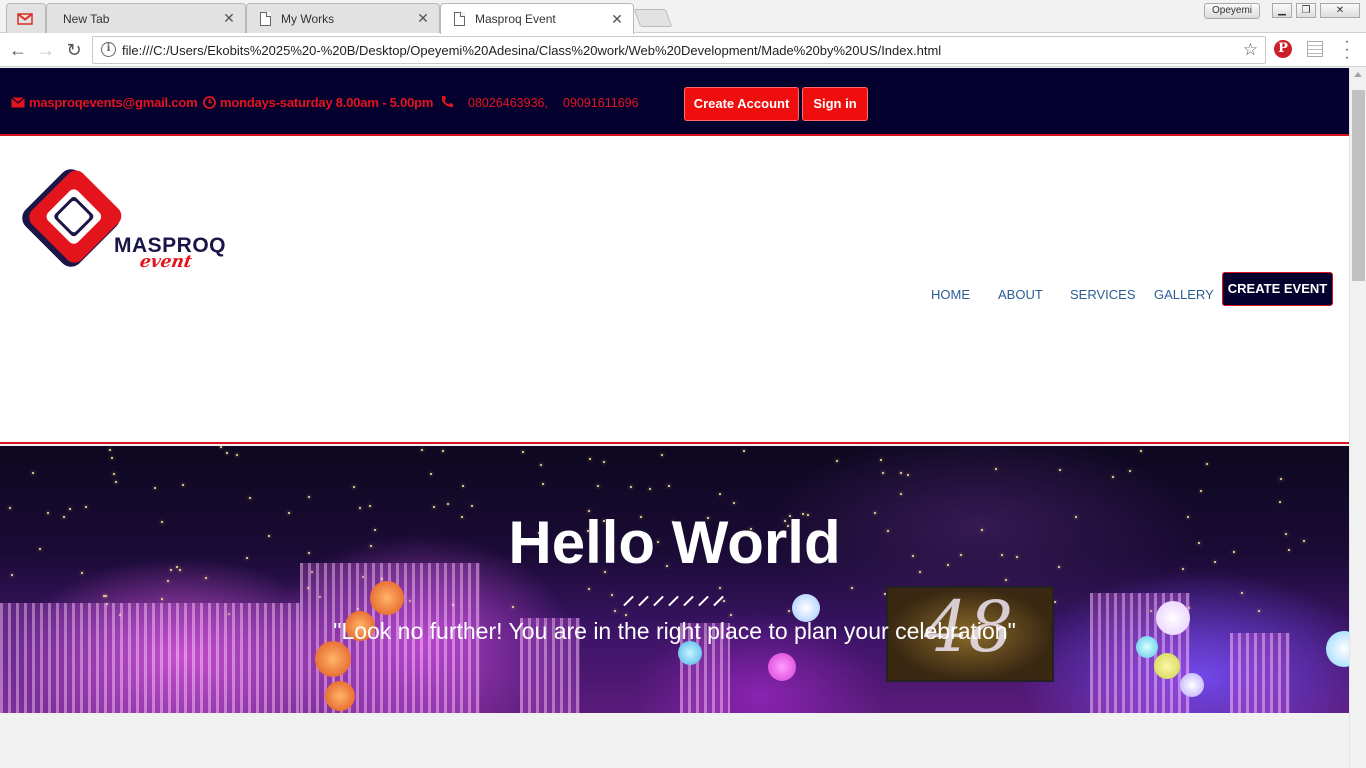 The width and height of the screenshot is (1366, 768). What do you see at coordinates (1250, 50) in the screenshot?
I see `bookmark-star-icon: ☆` at bounding box center [1250, 50].